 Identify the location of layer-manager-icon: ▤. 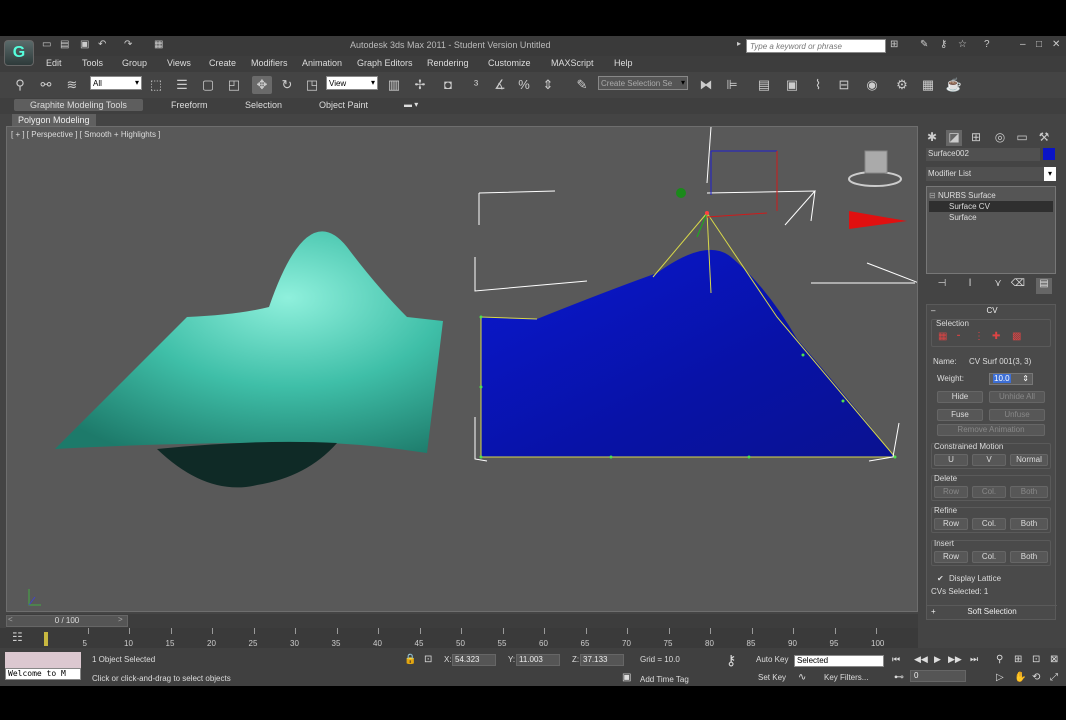
(764, 85).